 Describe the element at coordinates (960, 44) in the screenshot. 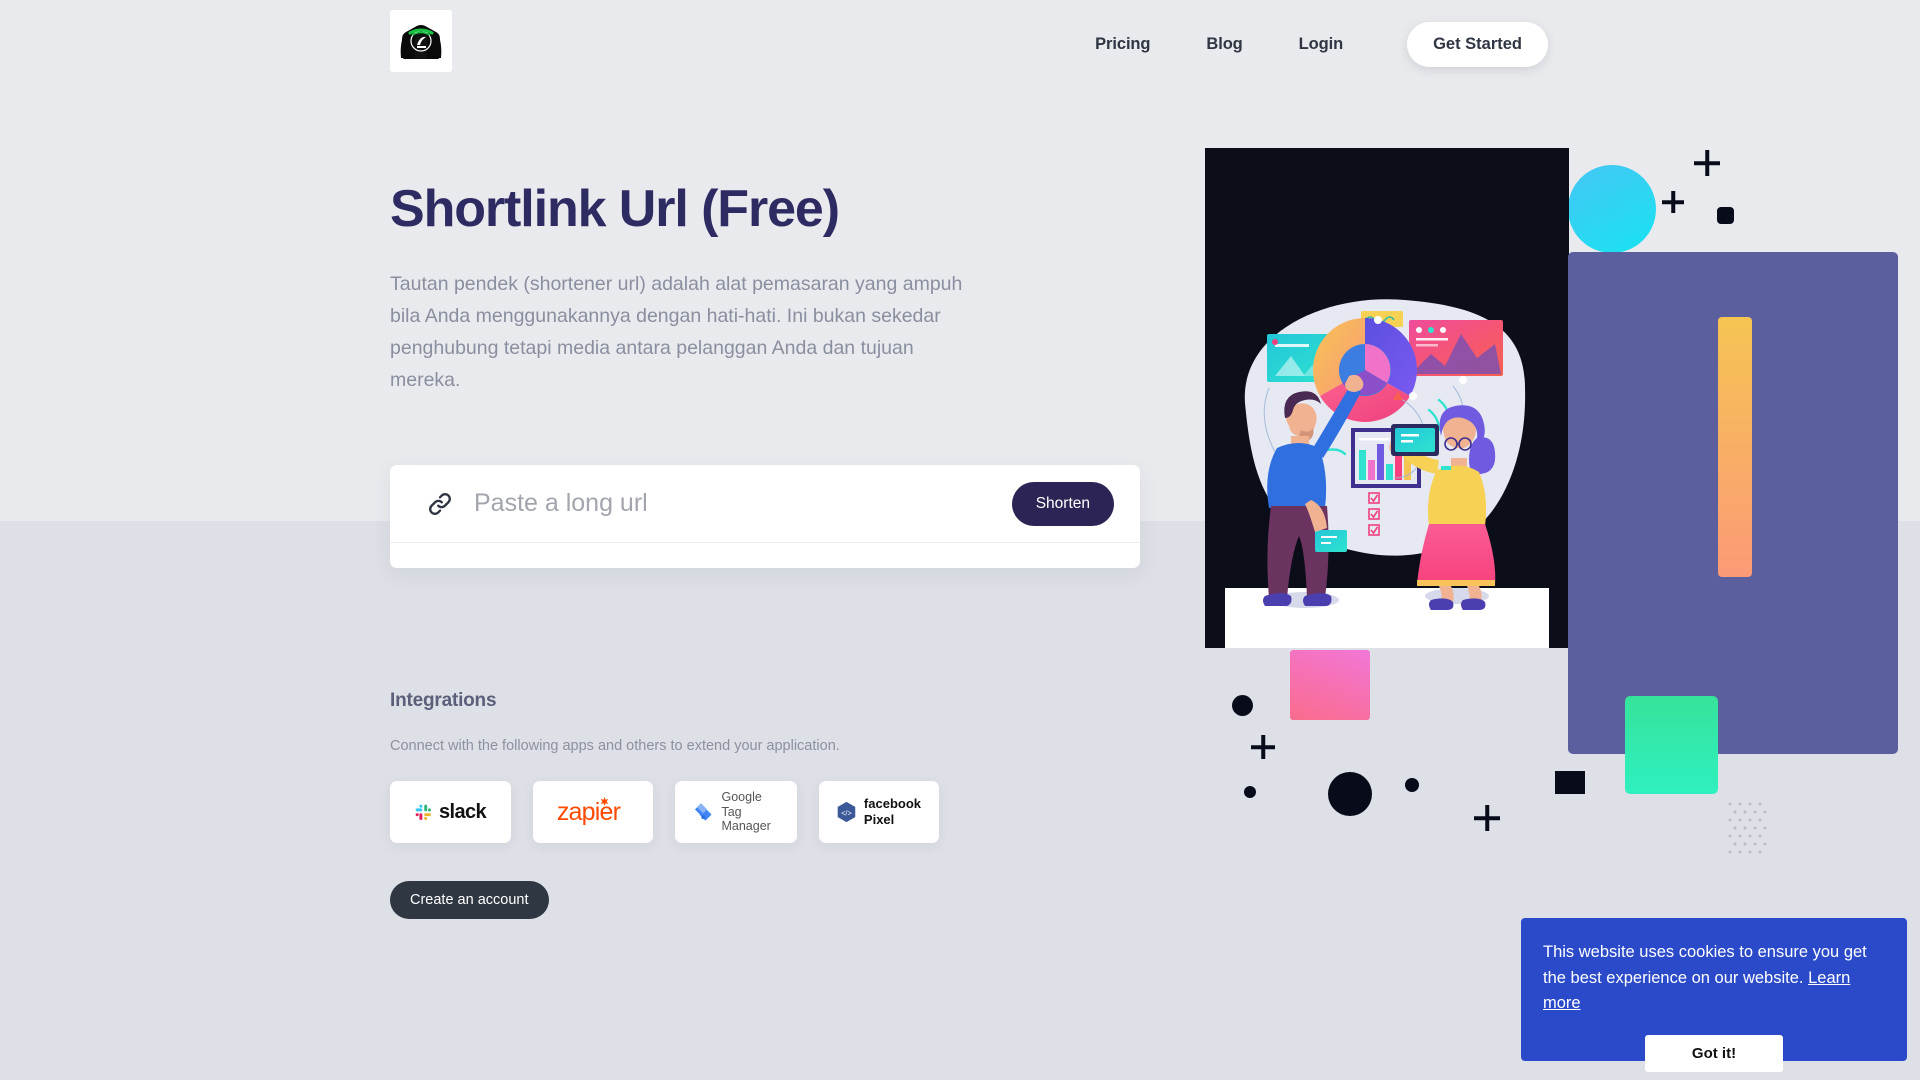

I see `site-header: Pricing Blog Login Get Started` at that location.